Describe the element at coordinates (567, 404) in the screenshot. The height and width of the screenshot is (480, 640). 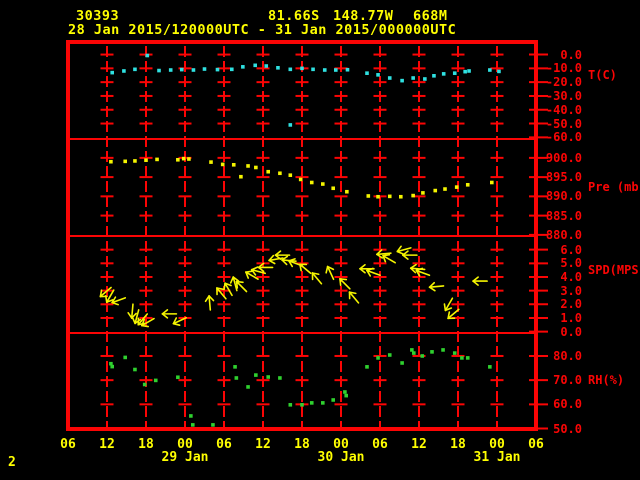
I see `relative_humidity-tick-label: 60.0` at that location.